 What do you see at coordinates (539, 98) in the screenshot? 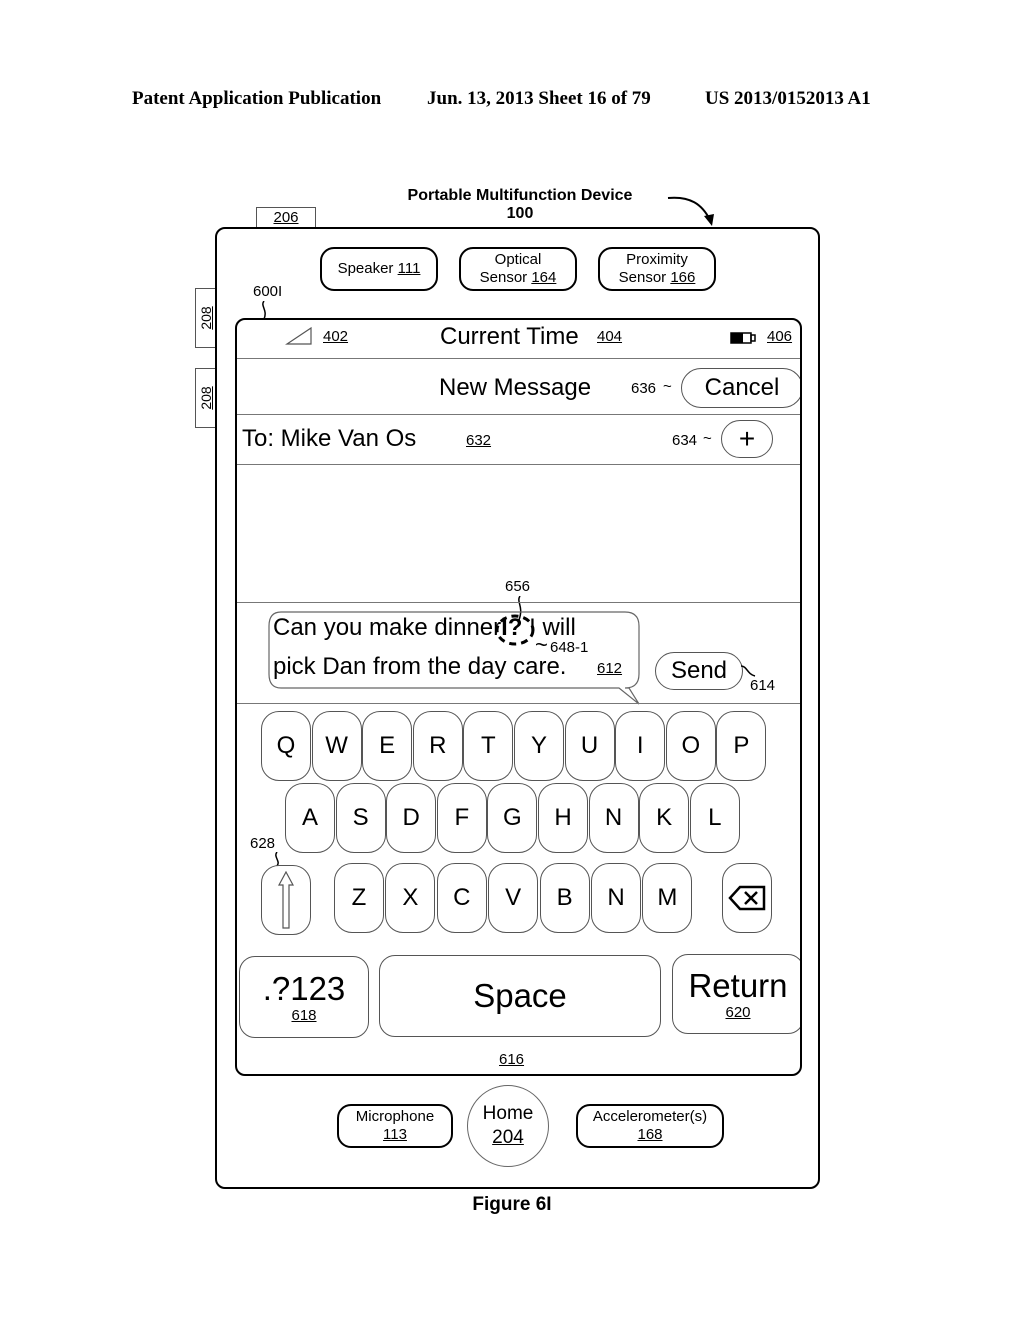
I see `date-sheet-label: Jun. 13, 2013 Sheet 16 of 79` at bounding box center [539, 98].